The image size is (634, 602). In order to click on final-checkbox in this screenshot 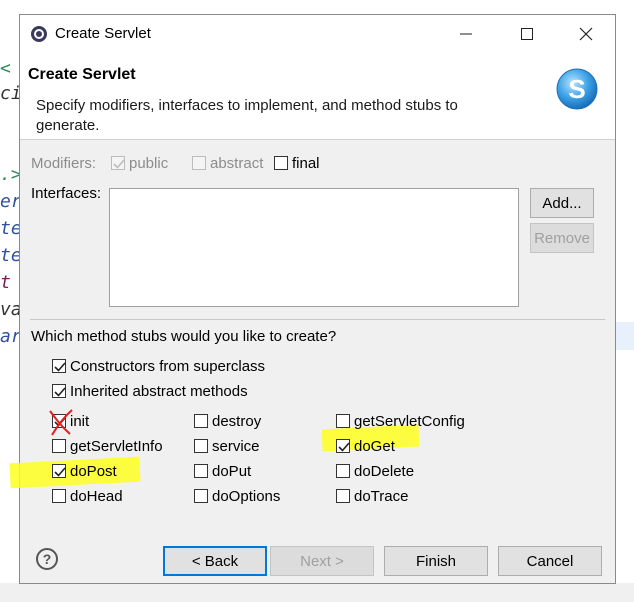, I will do `click(281, 163)`.